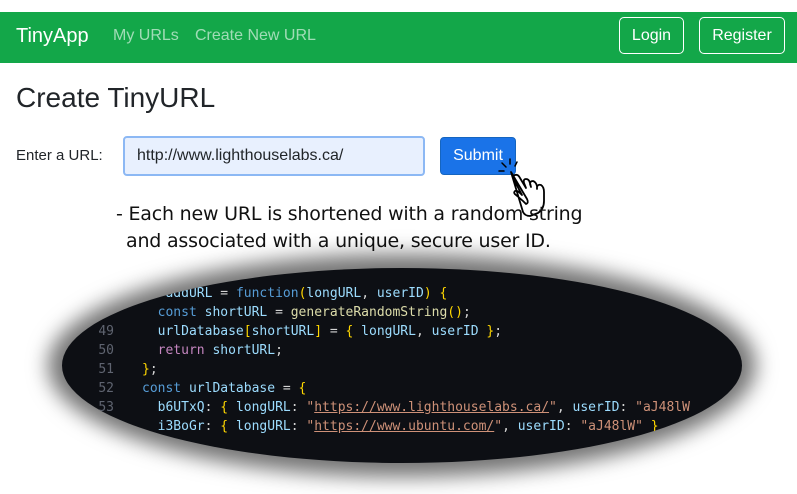 The image size is (797, 494). What do you see at coordinates (220, 350) in the screenshot?
I see `line-content: return shortURL;` at bounding box center [220, 350].